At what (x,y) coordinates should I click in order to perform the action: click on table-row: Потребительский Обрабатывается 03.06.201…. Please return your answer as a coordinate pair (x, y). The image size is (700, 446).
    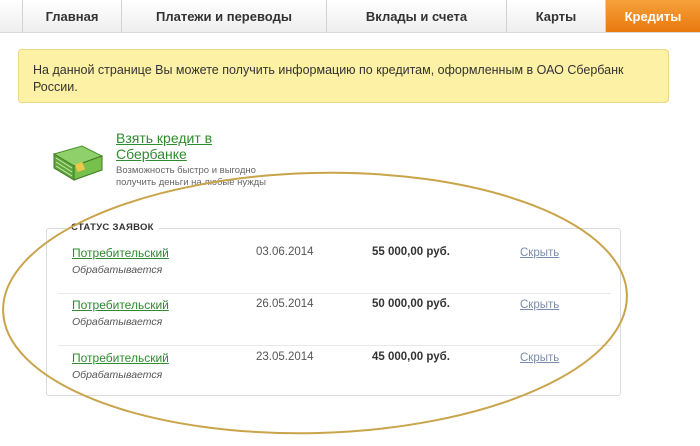
    Looking at the image, I should click on (334, 269).